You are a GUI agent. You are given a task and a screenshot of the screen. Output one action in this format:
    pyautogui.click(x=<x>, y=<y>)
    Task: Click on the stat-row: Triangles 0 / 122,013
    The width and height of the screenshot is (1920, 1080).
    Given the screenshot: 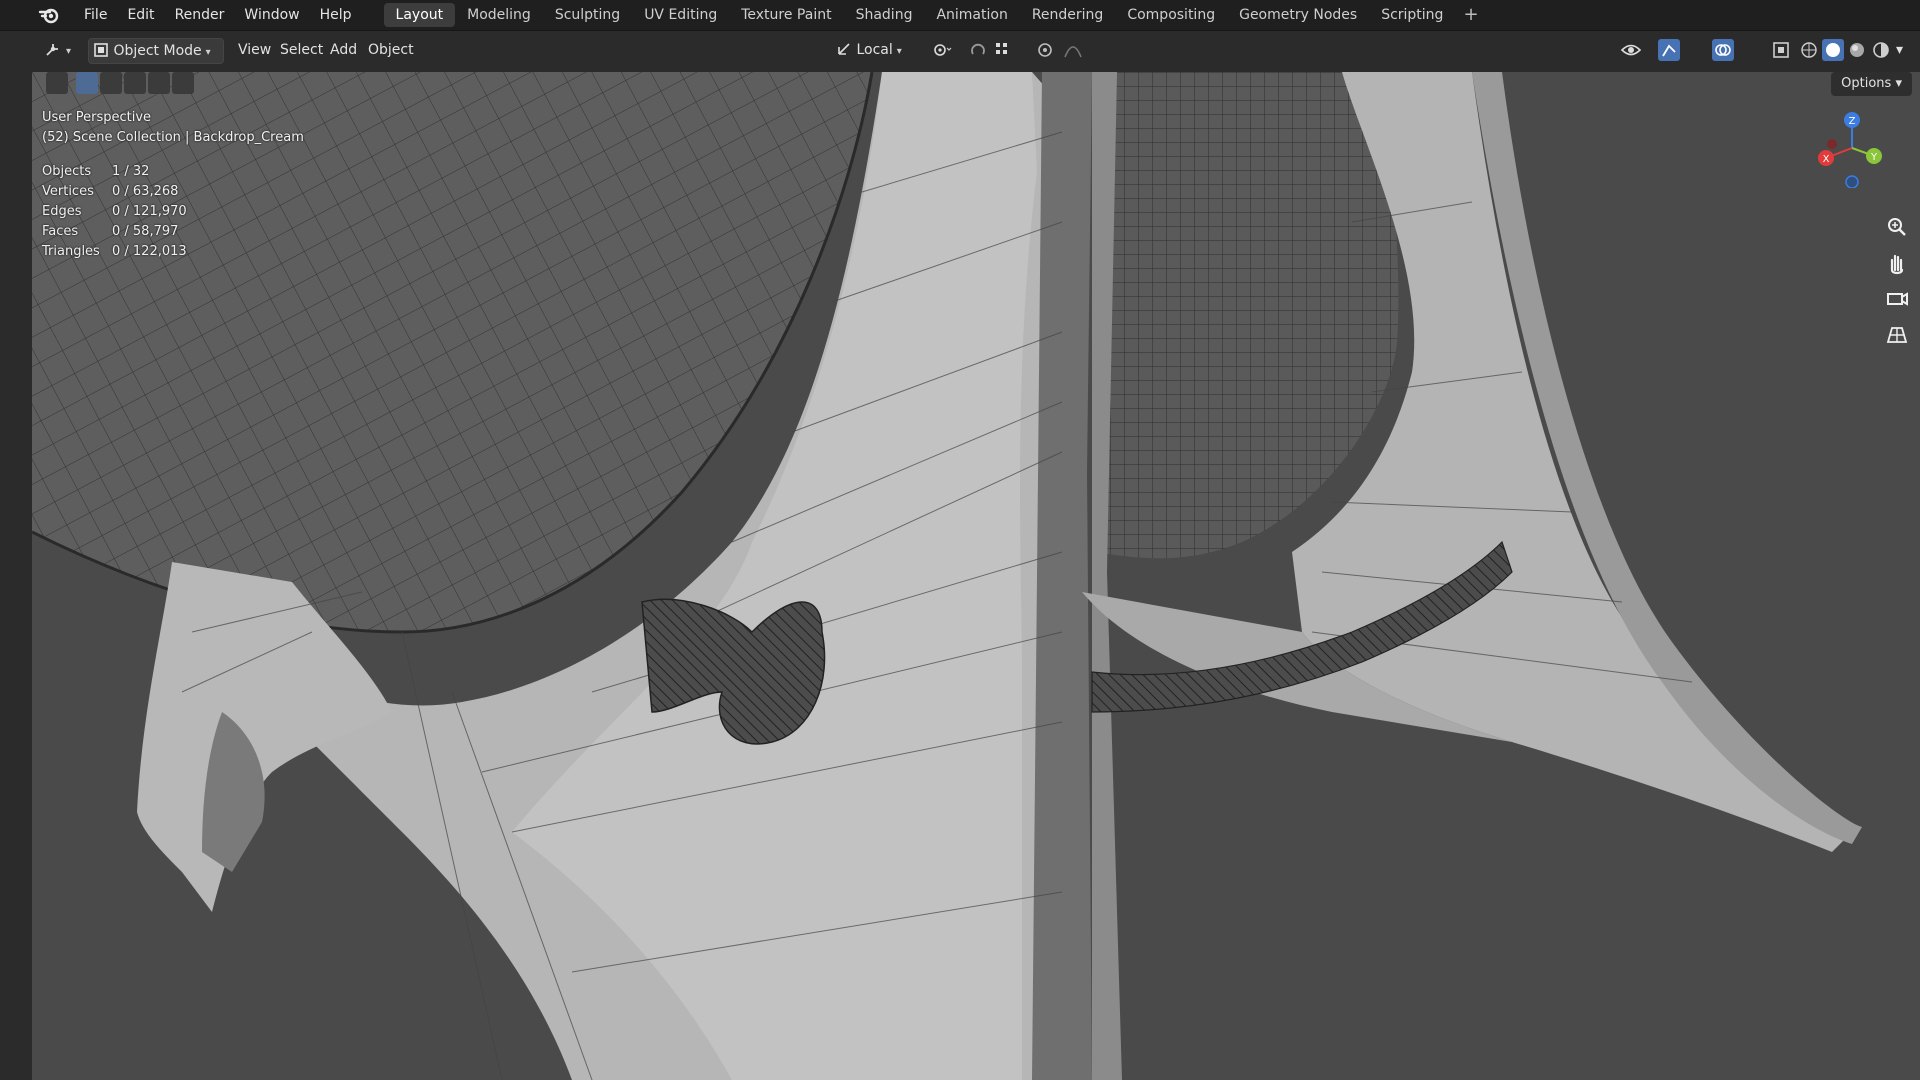 What is the action you would take?
    pyautogui.click(x=114, y=254)
    